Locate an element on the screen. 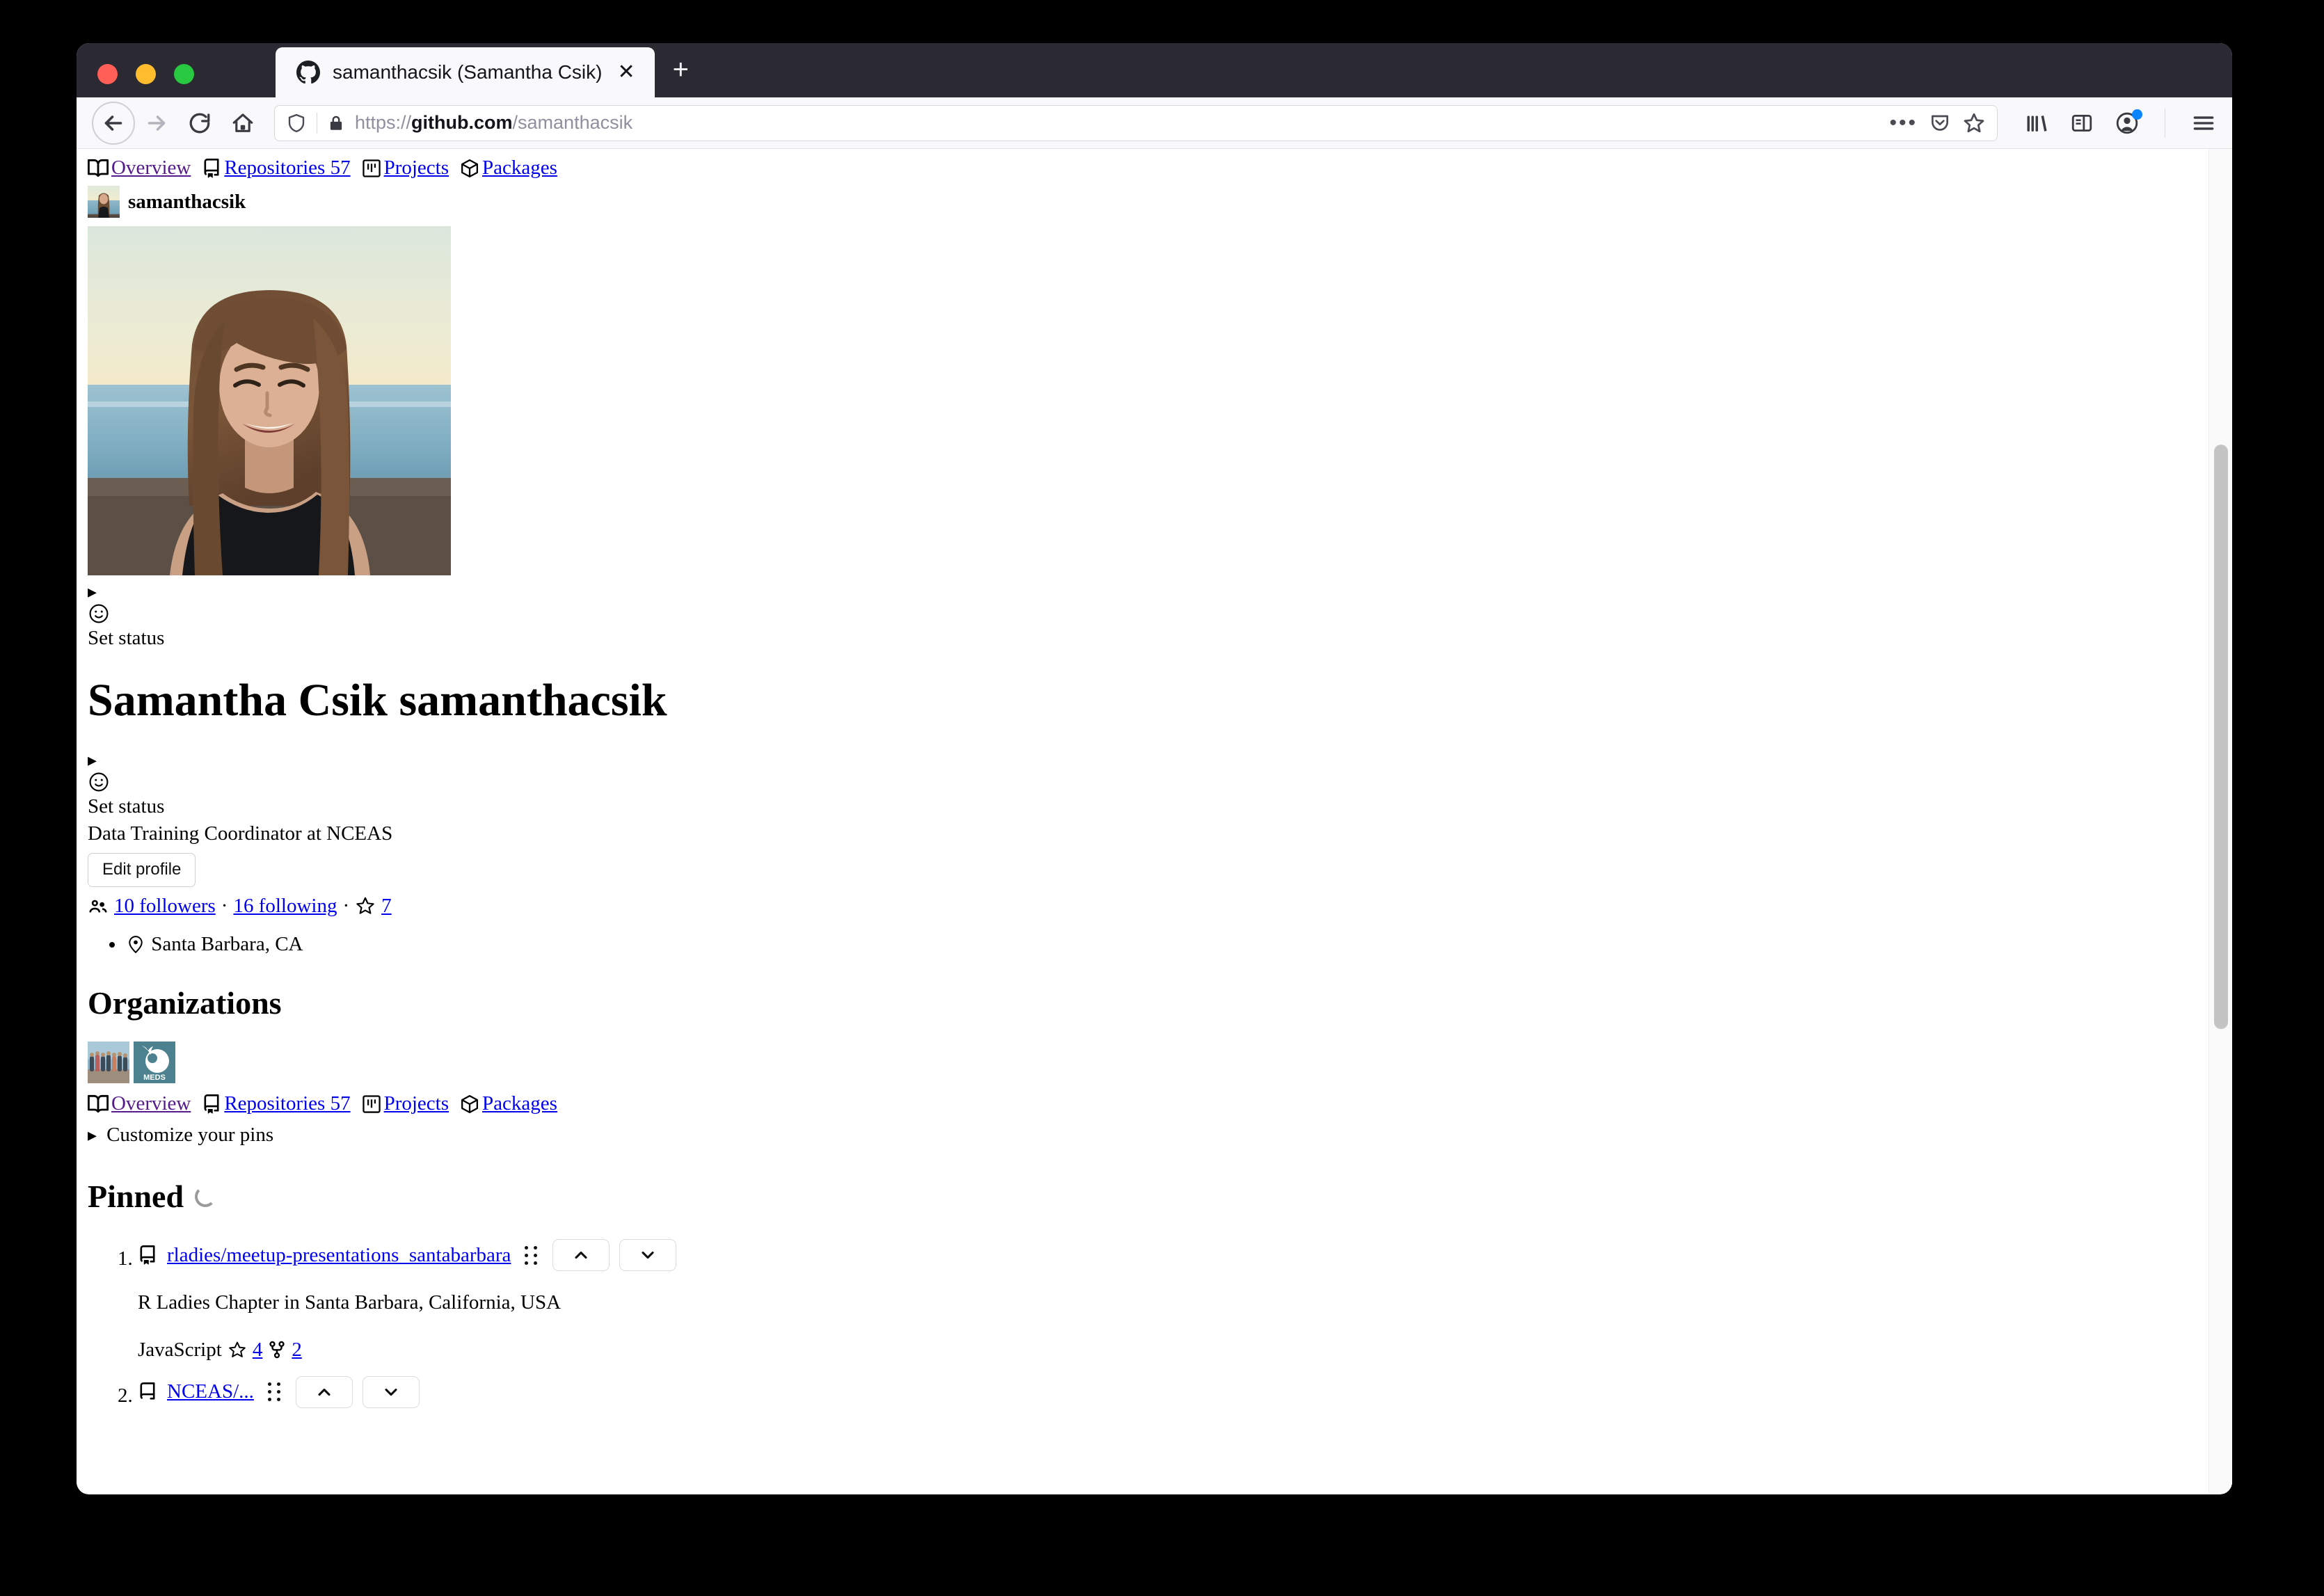 This screenshot has height=1596, width=2324. address-bar: https://github.com/samanthacsik ••• is located at coordinates (1136, 122).